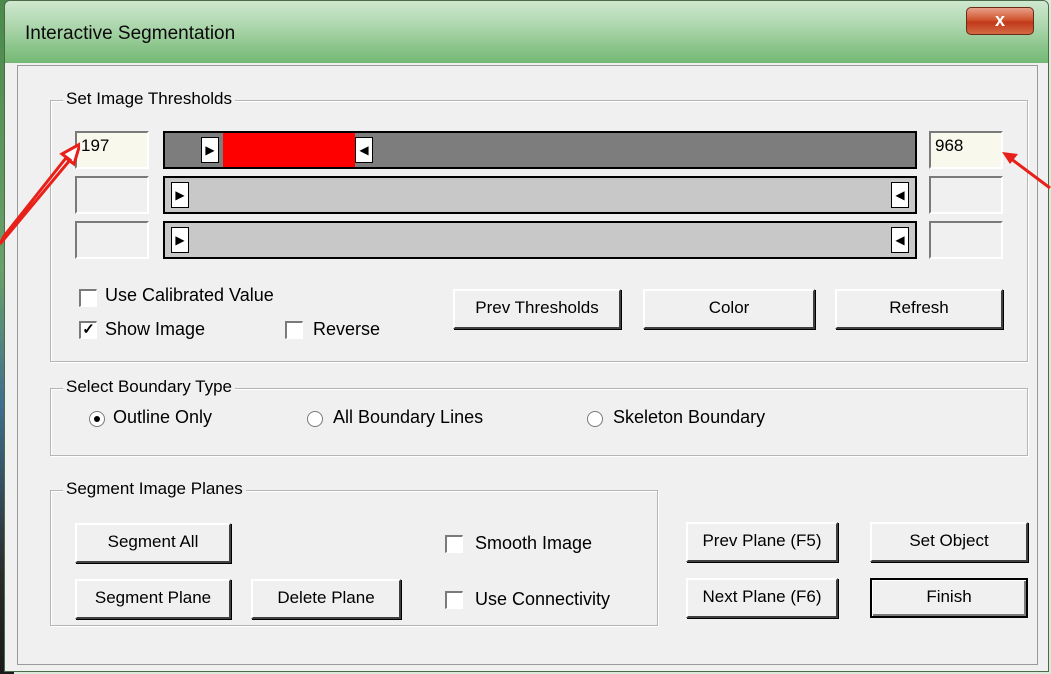 The width and height of the screenshot is (1051, 674). What do you see at coordinates (88, 298) in the screenshot?
I see `use-calibrated-checkbox` at bounding box center [88, 298].